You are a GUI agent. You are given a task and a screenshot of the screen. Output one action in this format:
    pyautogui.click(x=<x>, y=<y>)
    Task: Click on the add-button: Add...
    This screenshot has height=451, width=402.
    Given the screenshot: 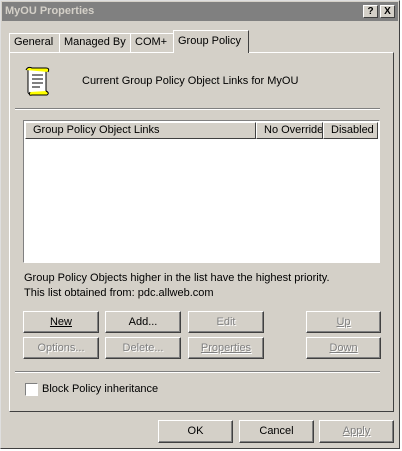 What is the action you would take?
    pyautogui.click(x=143, y=322)
    